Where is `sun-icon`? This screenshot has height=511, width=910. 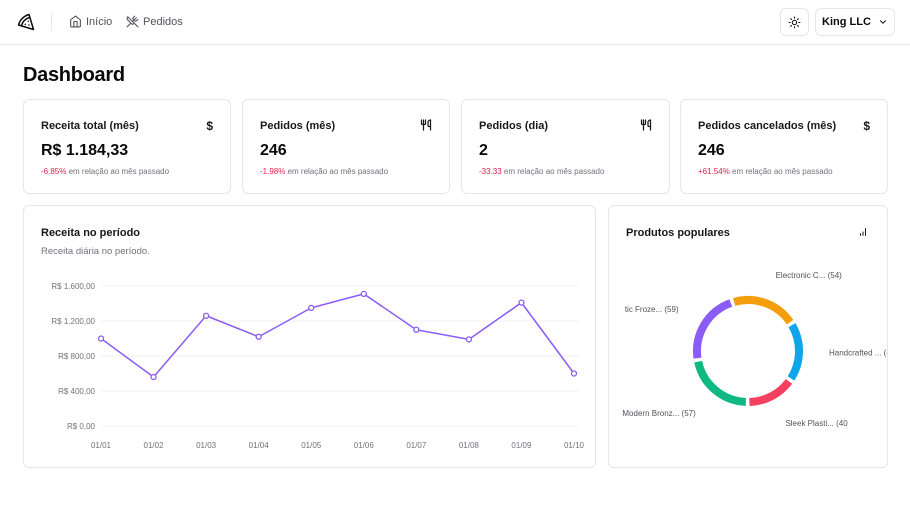 sun-icon is located at coordinates (794, 22).